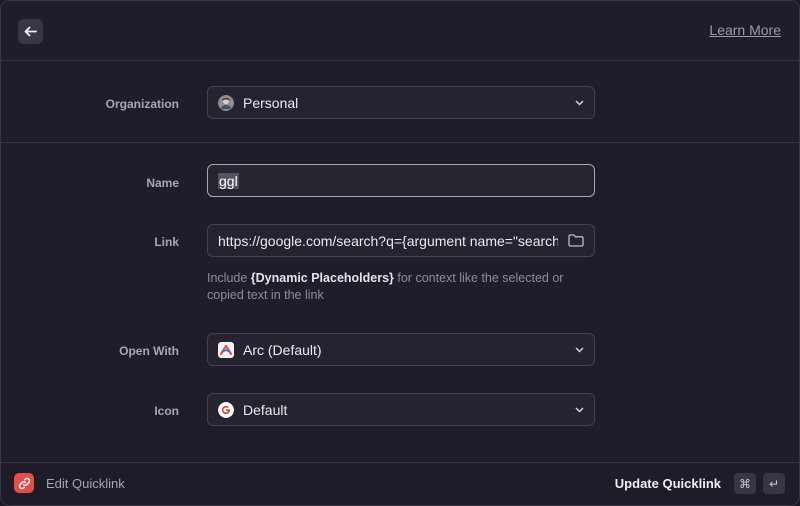 This screenshot has width=800, height=506. I want to click on organization-dropdown: Personal, so click(401, 102).